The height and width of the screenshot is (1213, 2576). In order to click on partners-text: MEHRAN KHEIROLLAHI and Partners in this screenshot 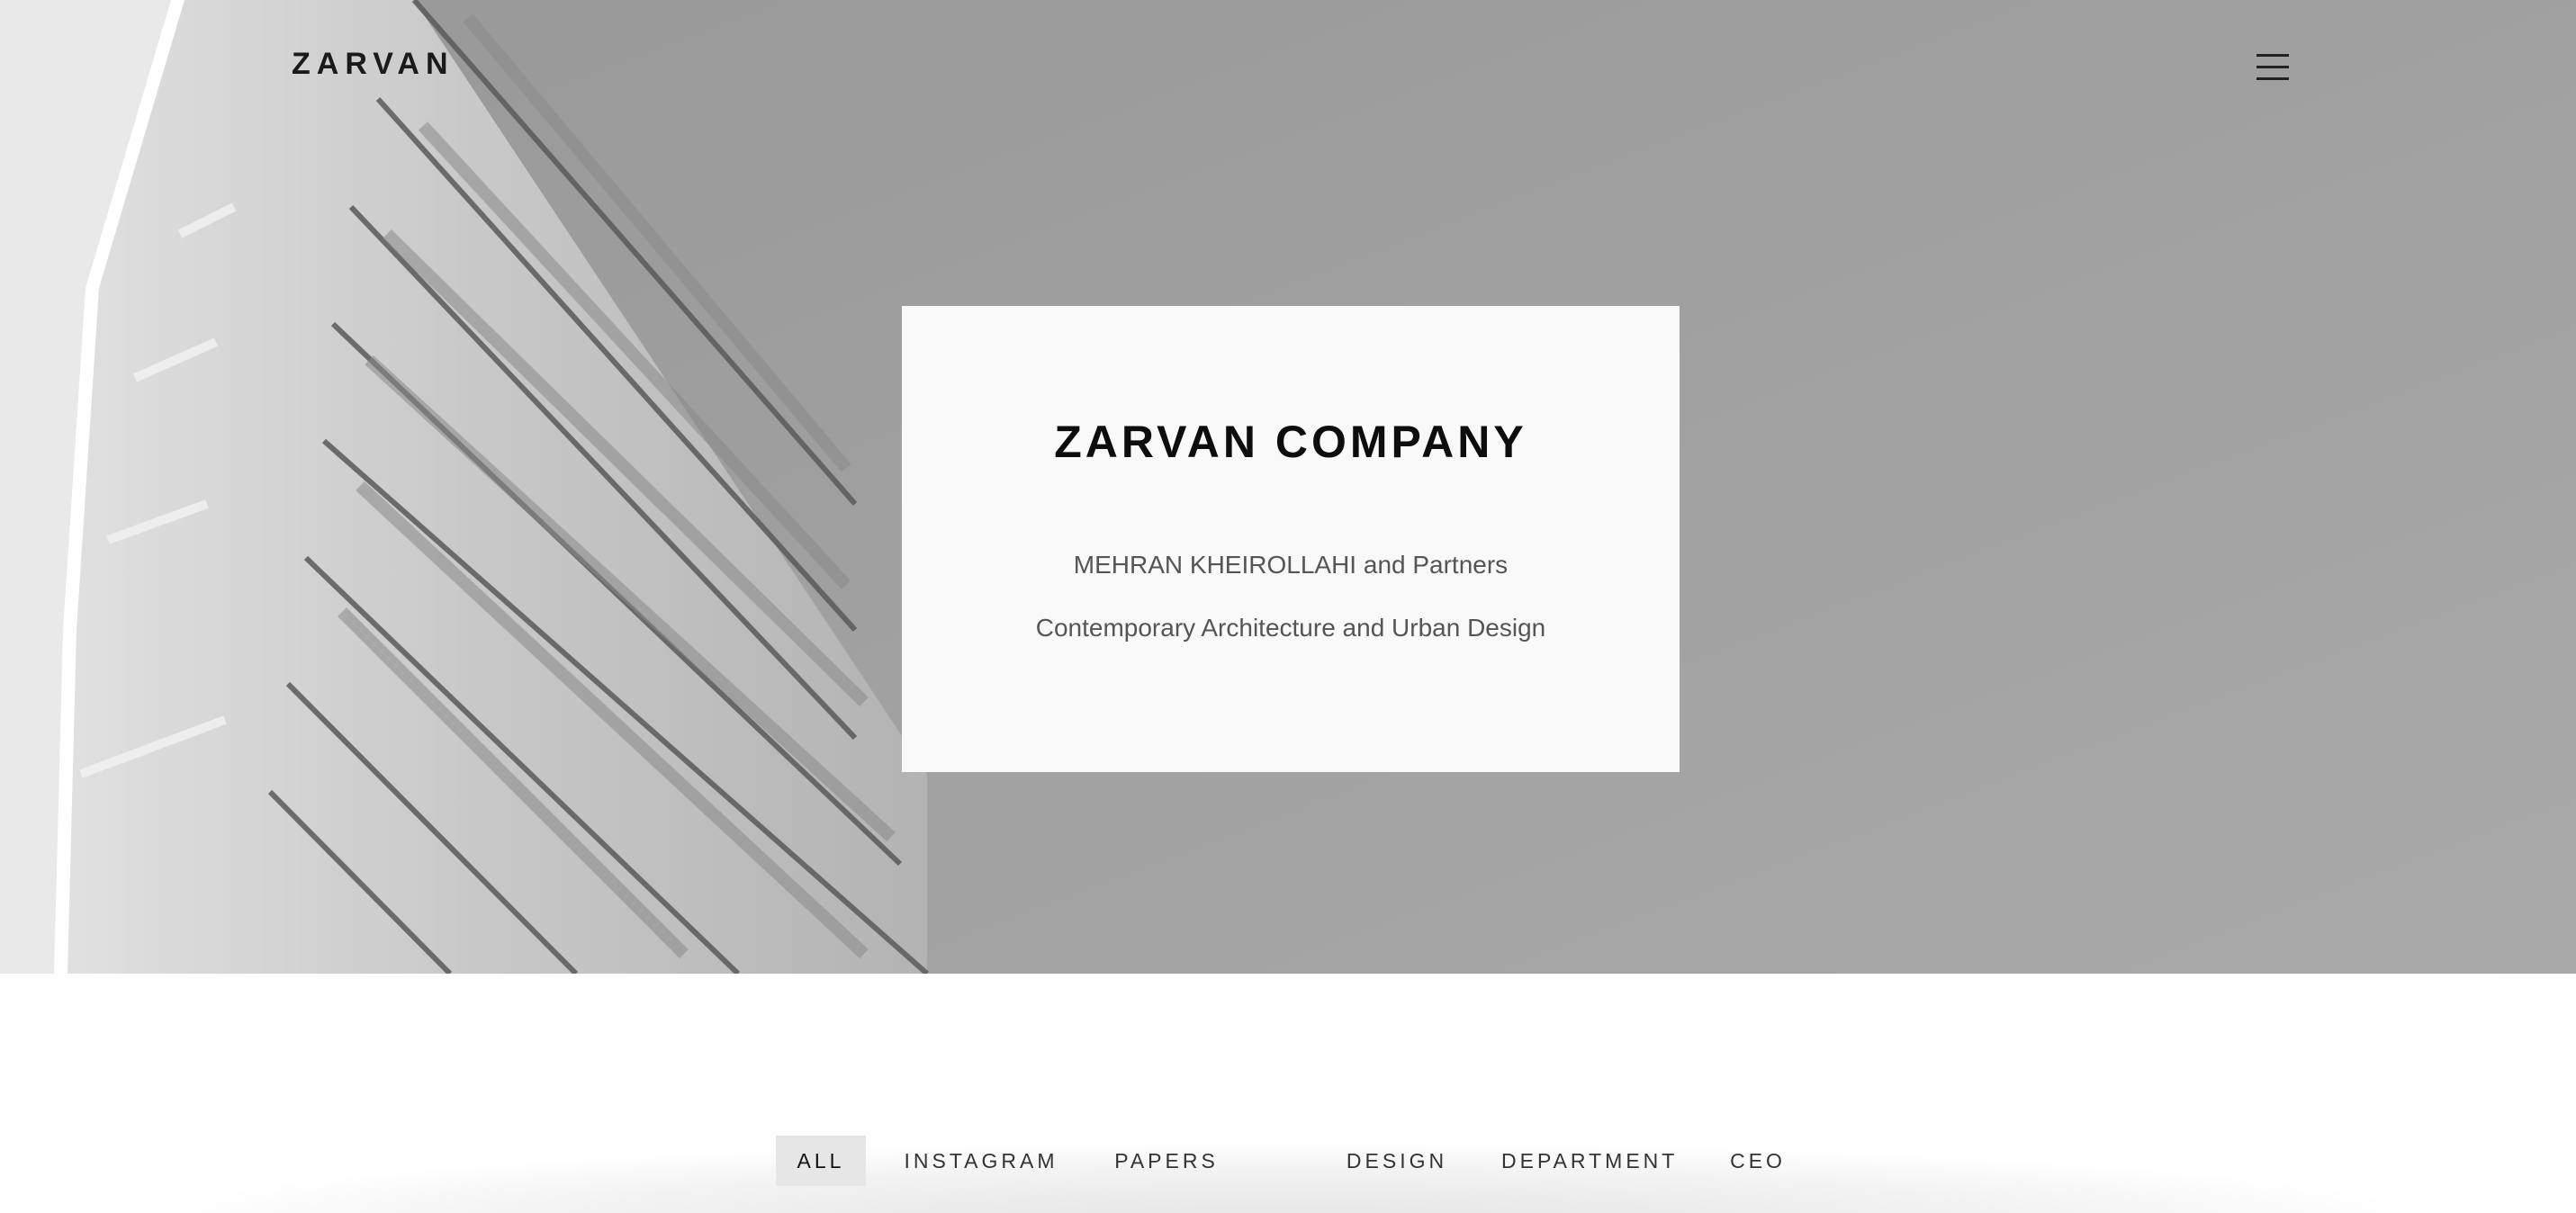, I will do `click(1291, 565)`.